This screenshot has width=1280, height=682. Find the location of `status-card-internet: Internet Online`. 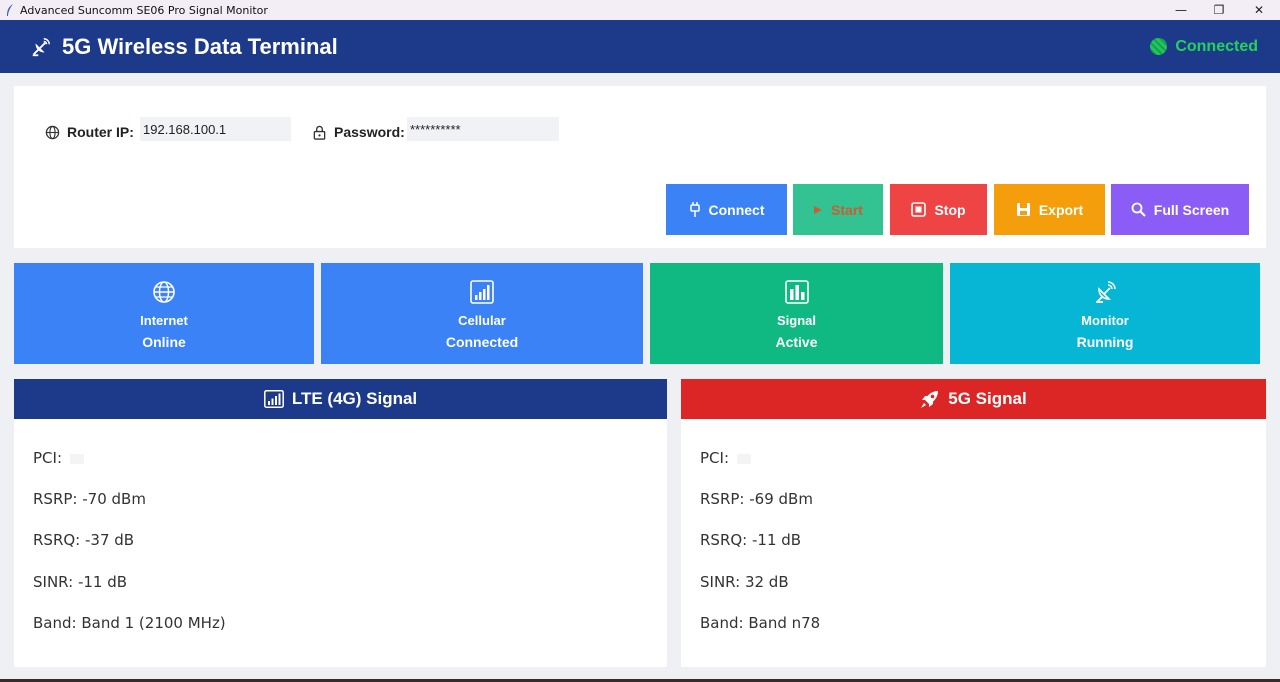

status-card-internet: Internet Online is located at coordinates (164, 313).